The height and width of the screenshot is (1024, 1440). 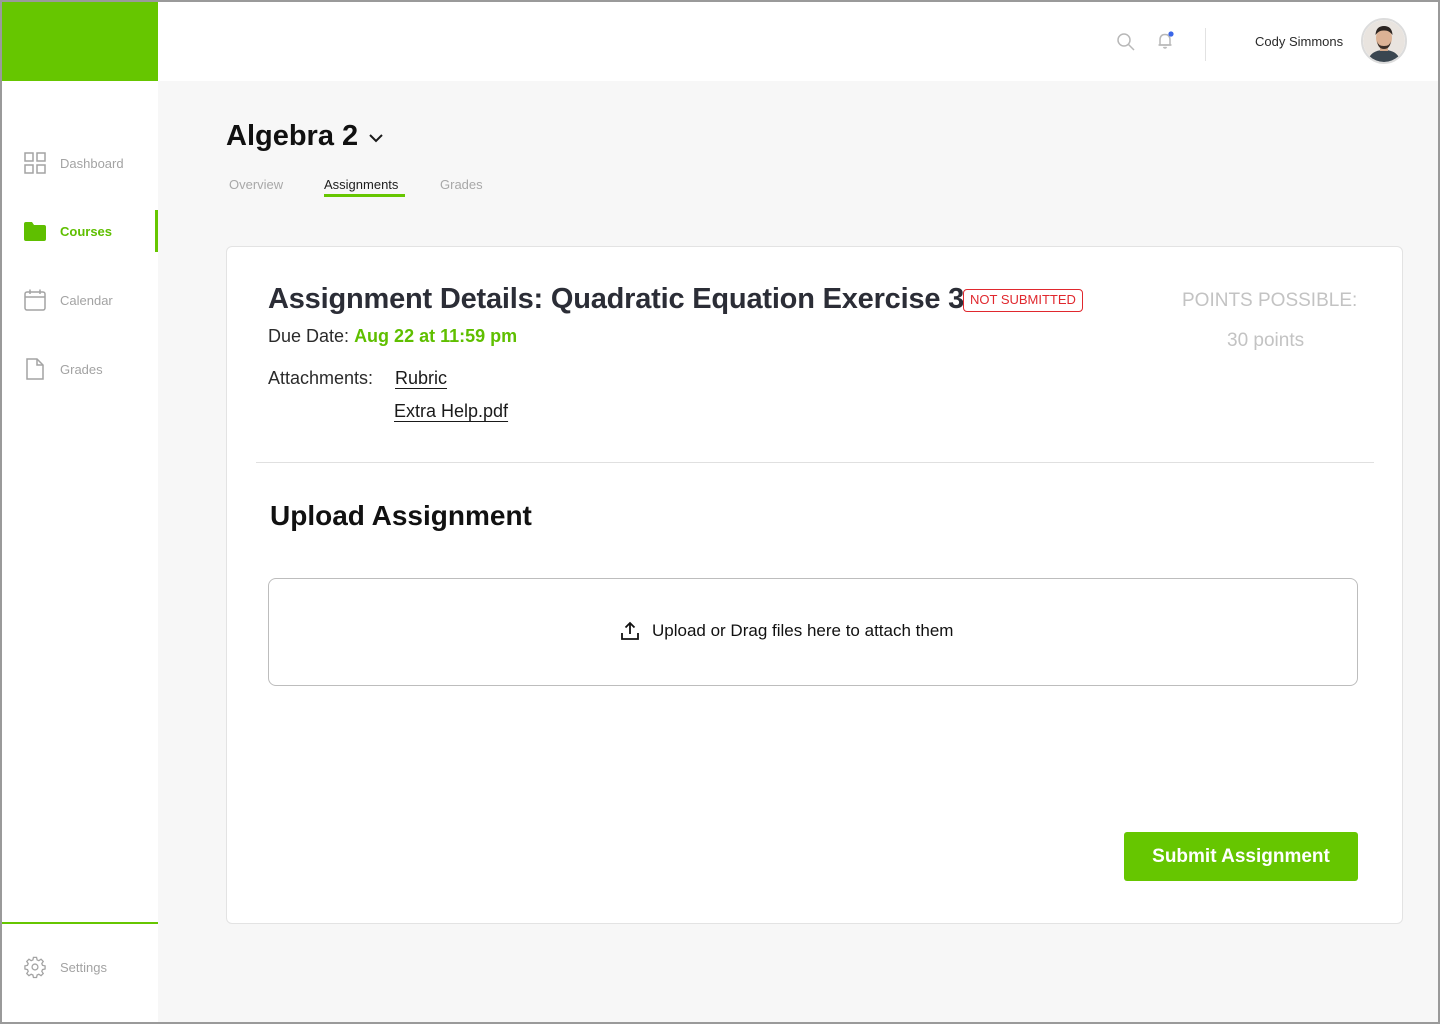 I want to click on topbar-divider, so click(x=1205, y=44).